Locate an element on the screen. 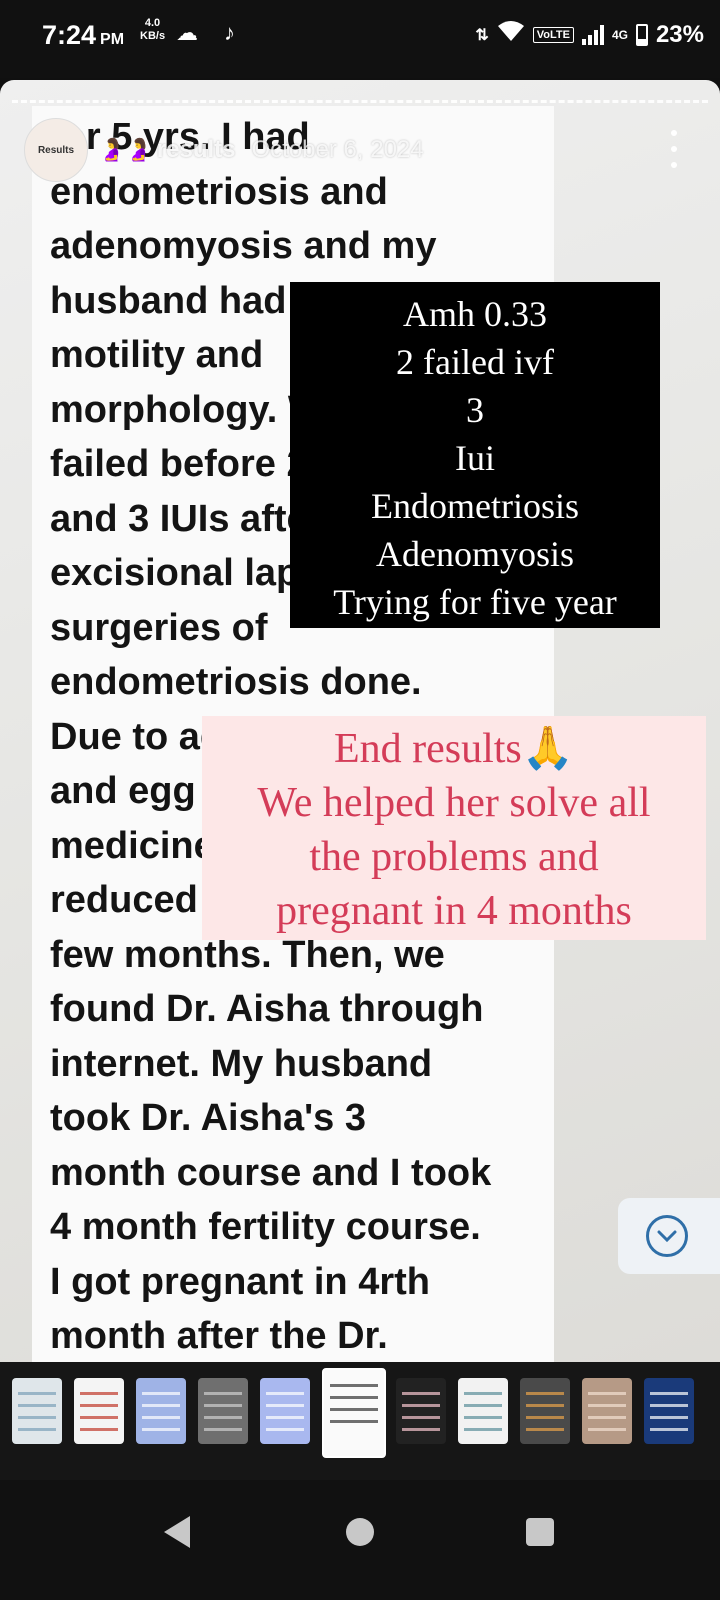 This screenshot has width=720, height=1600. data-arrows-icon: ⇅ is located at coordinates (482, 35).